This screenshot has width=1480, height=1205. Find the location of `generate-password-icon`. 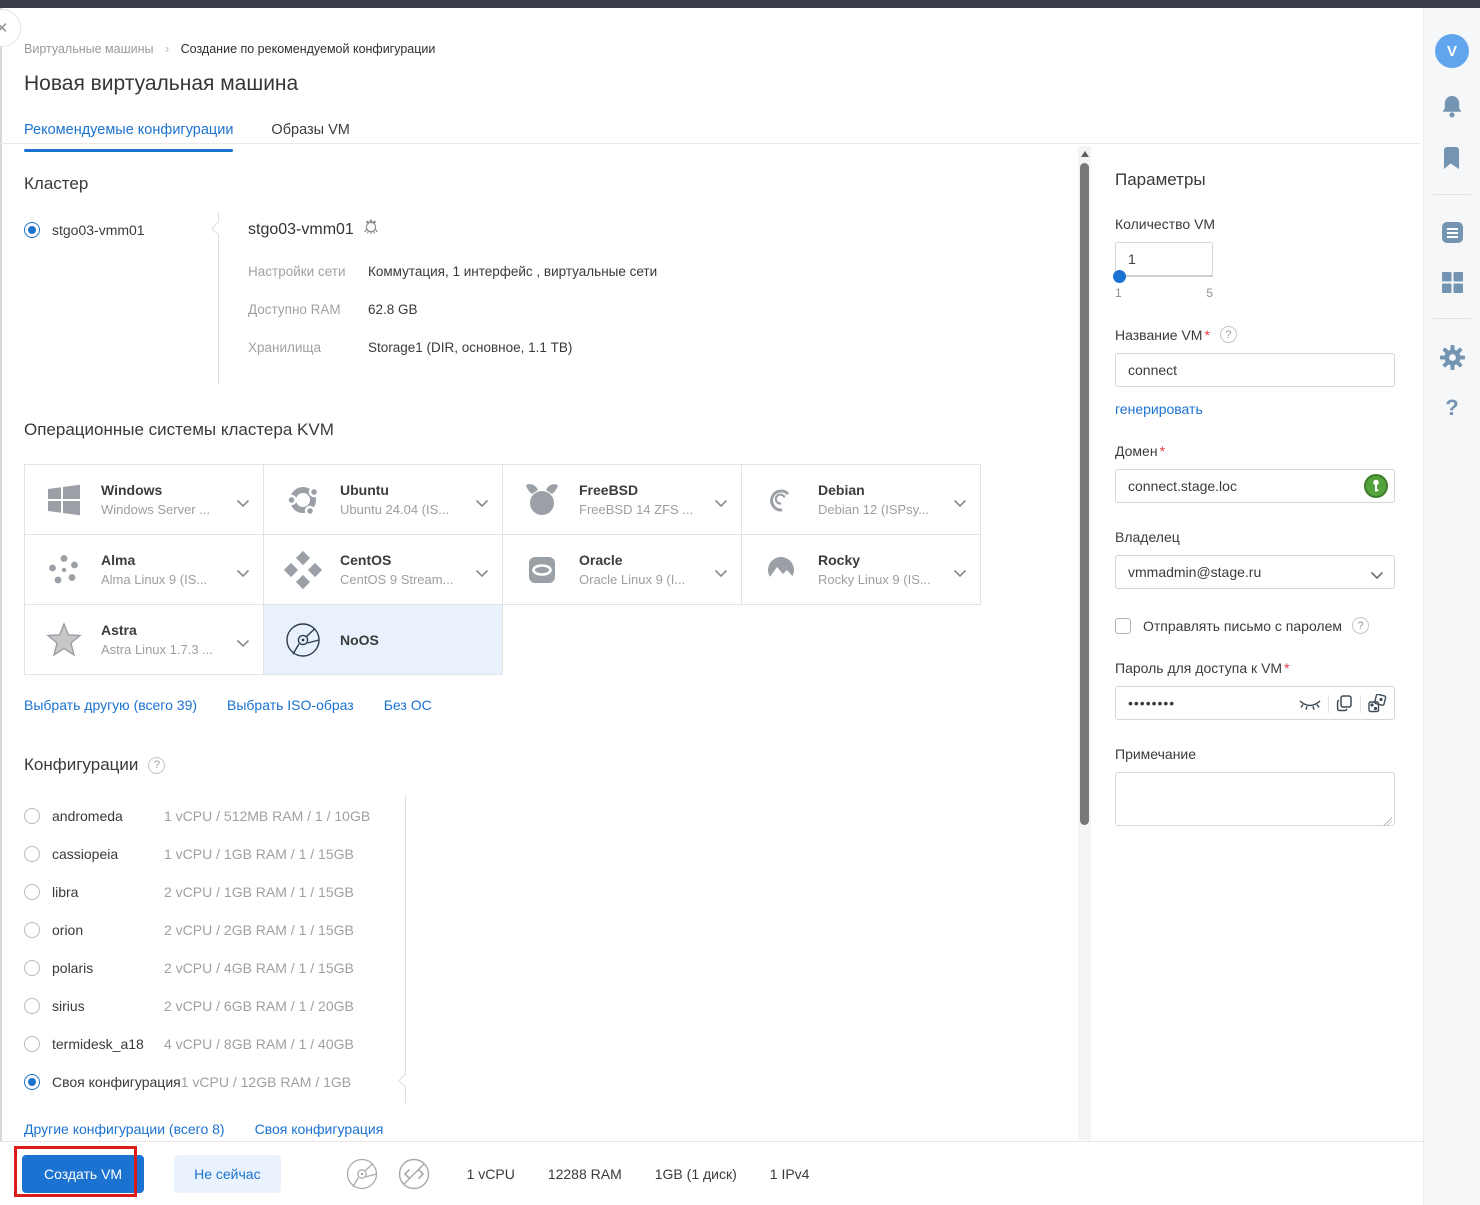

generate-password-icon is located at coordinates (1377, 703).